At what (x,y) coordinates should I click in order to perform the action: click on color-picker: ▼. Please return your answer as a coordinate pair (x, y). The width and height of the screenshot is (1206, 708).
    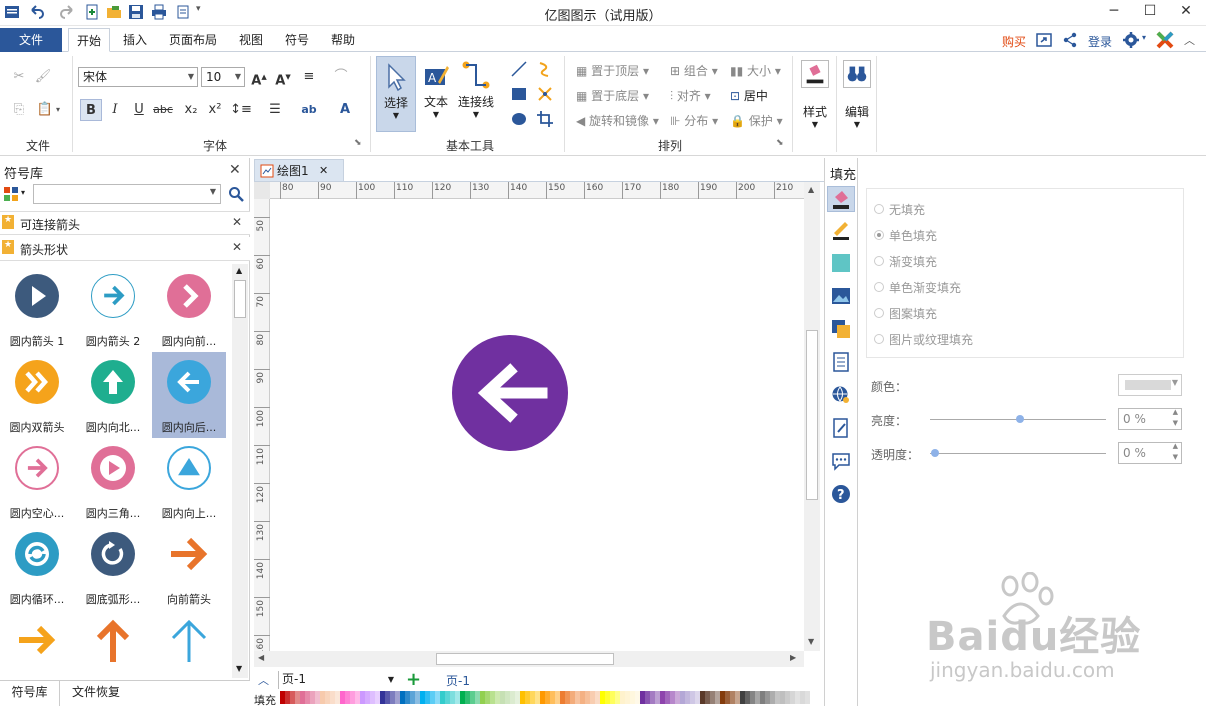
    Looking at the image, I should click on (1150, 385).